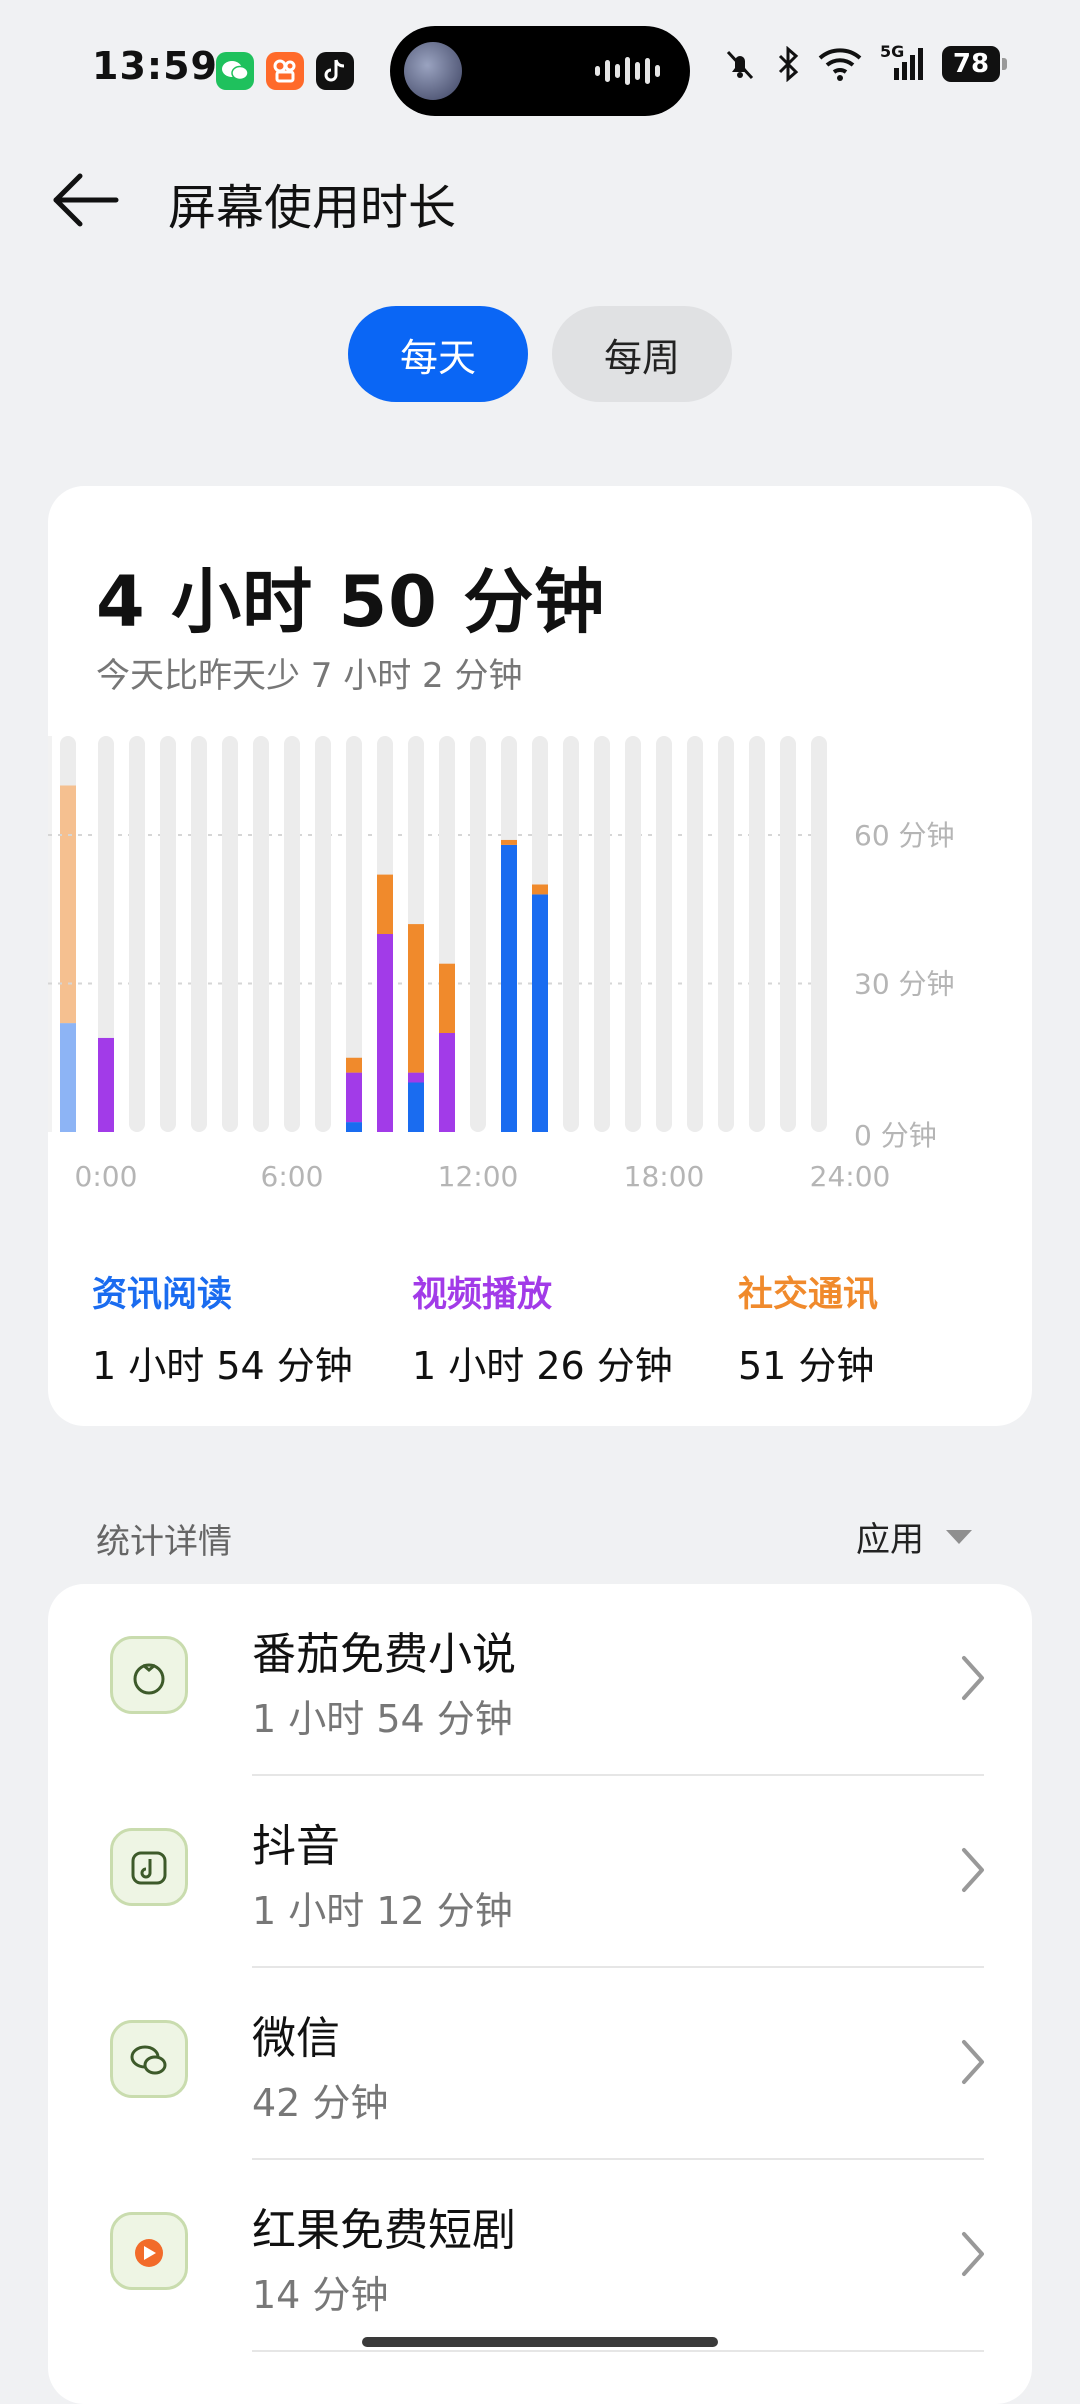  I want to click on legend-label: 资讯阅读, so click(162, 1295).